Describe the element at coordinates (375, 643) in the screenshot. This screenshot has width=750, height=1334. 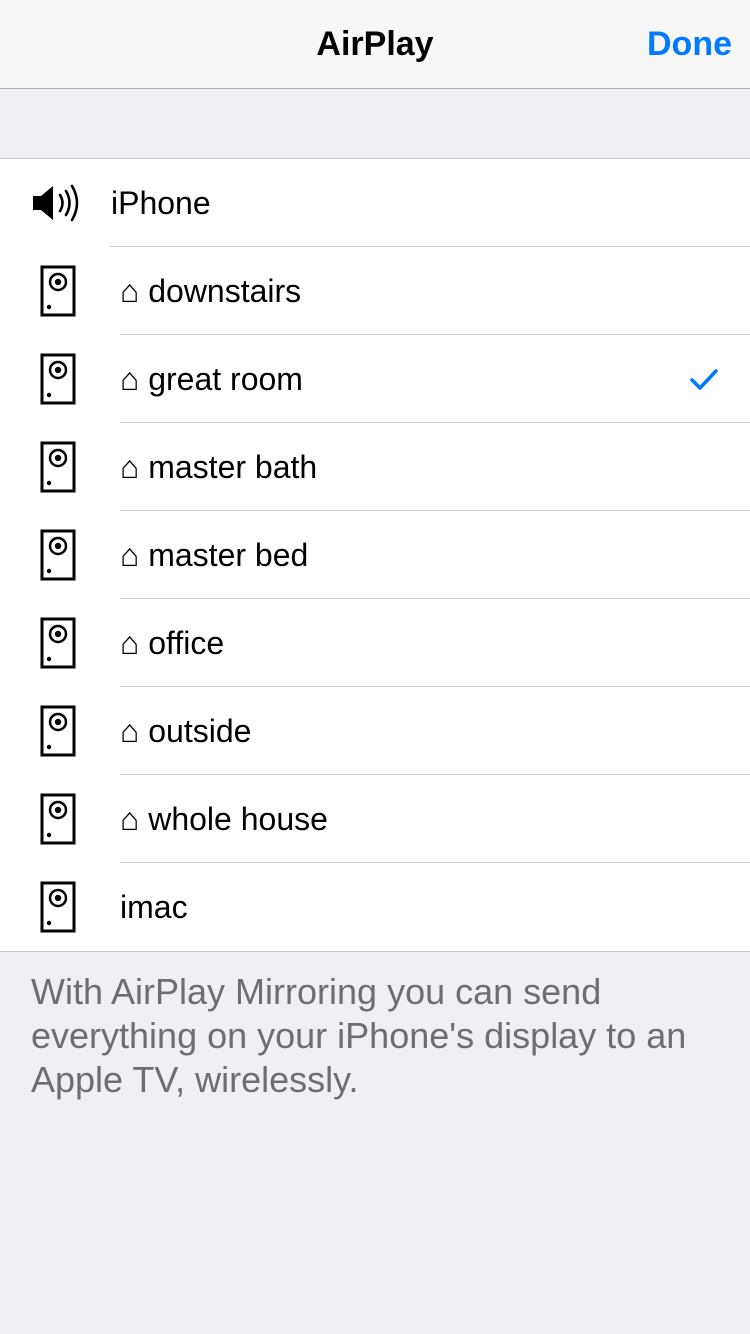
I see `device-row: ⌂ office` at that location.